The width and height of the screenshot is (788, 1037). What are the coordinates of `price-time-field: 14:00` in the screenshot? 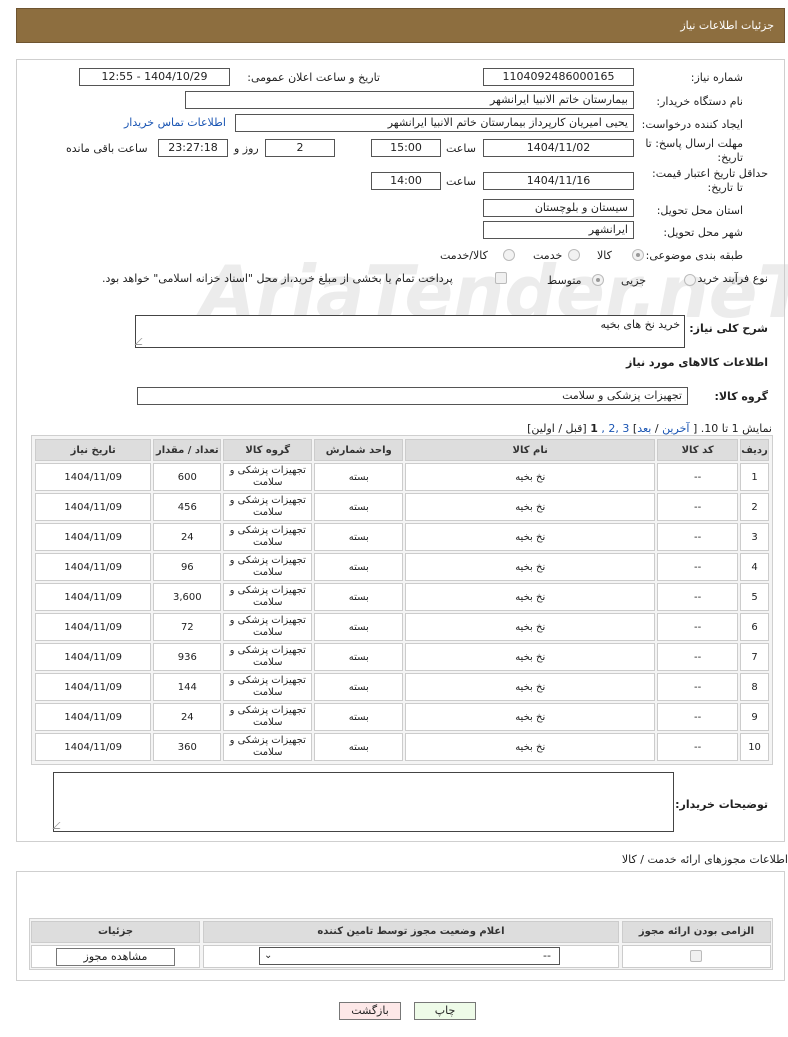 It's located at (406, 181).